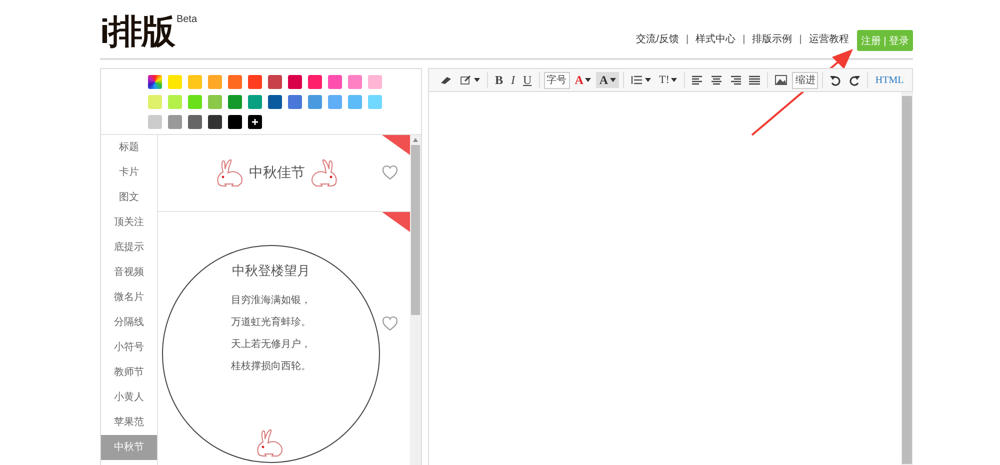  I want to click on poem-line: 天上若无修月户，, so click(271, 345).